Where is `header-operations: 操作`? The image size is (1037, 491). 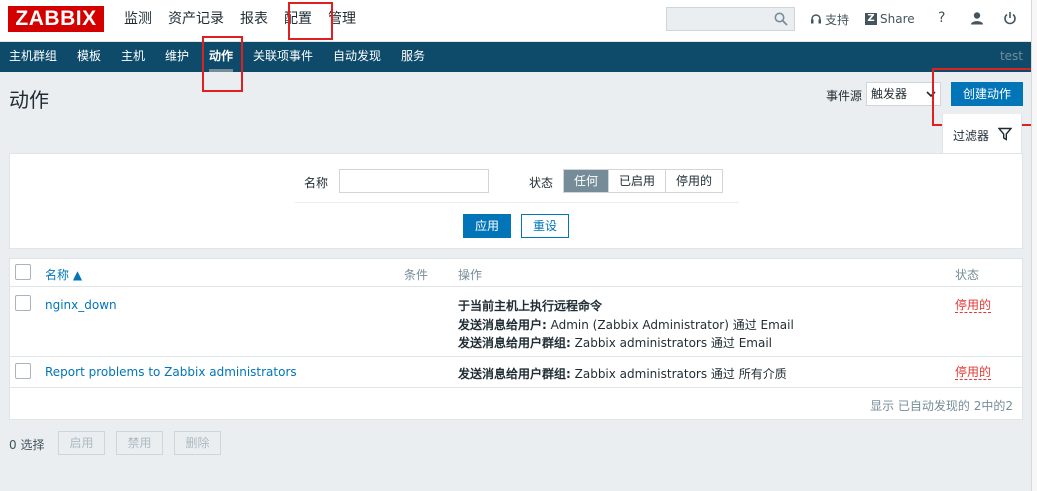
header-operations: 操作 is located at coordinates (470, 275).